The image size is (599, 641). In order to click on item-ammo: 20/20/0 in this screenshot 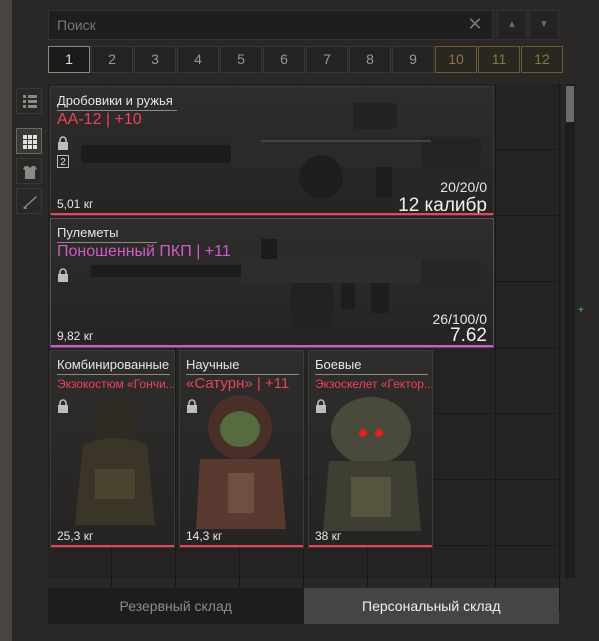, I will do `click(463, 187)`.